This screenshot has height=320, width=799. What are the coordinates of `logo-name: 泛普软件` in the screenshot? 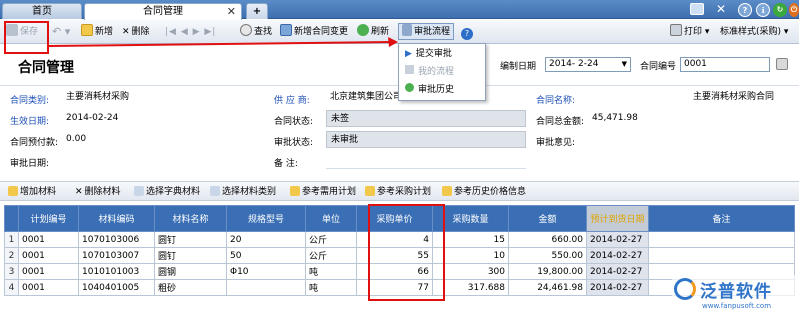 It's located at (736, 292).